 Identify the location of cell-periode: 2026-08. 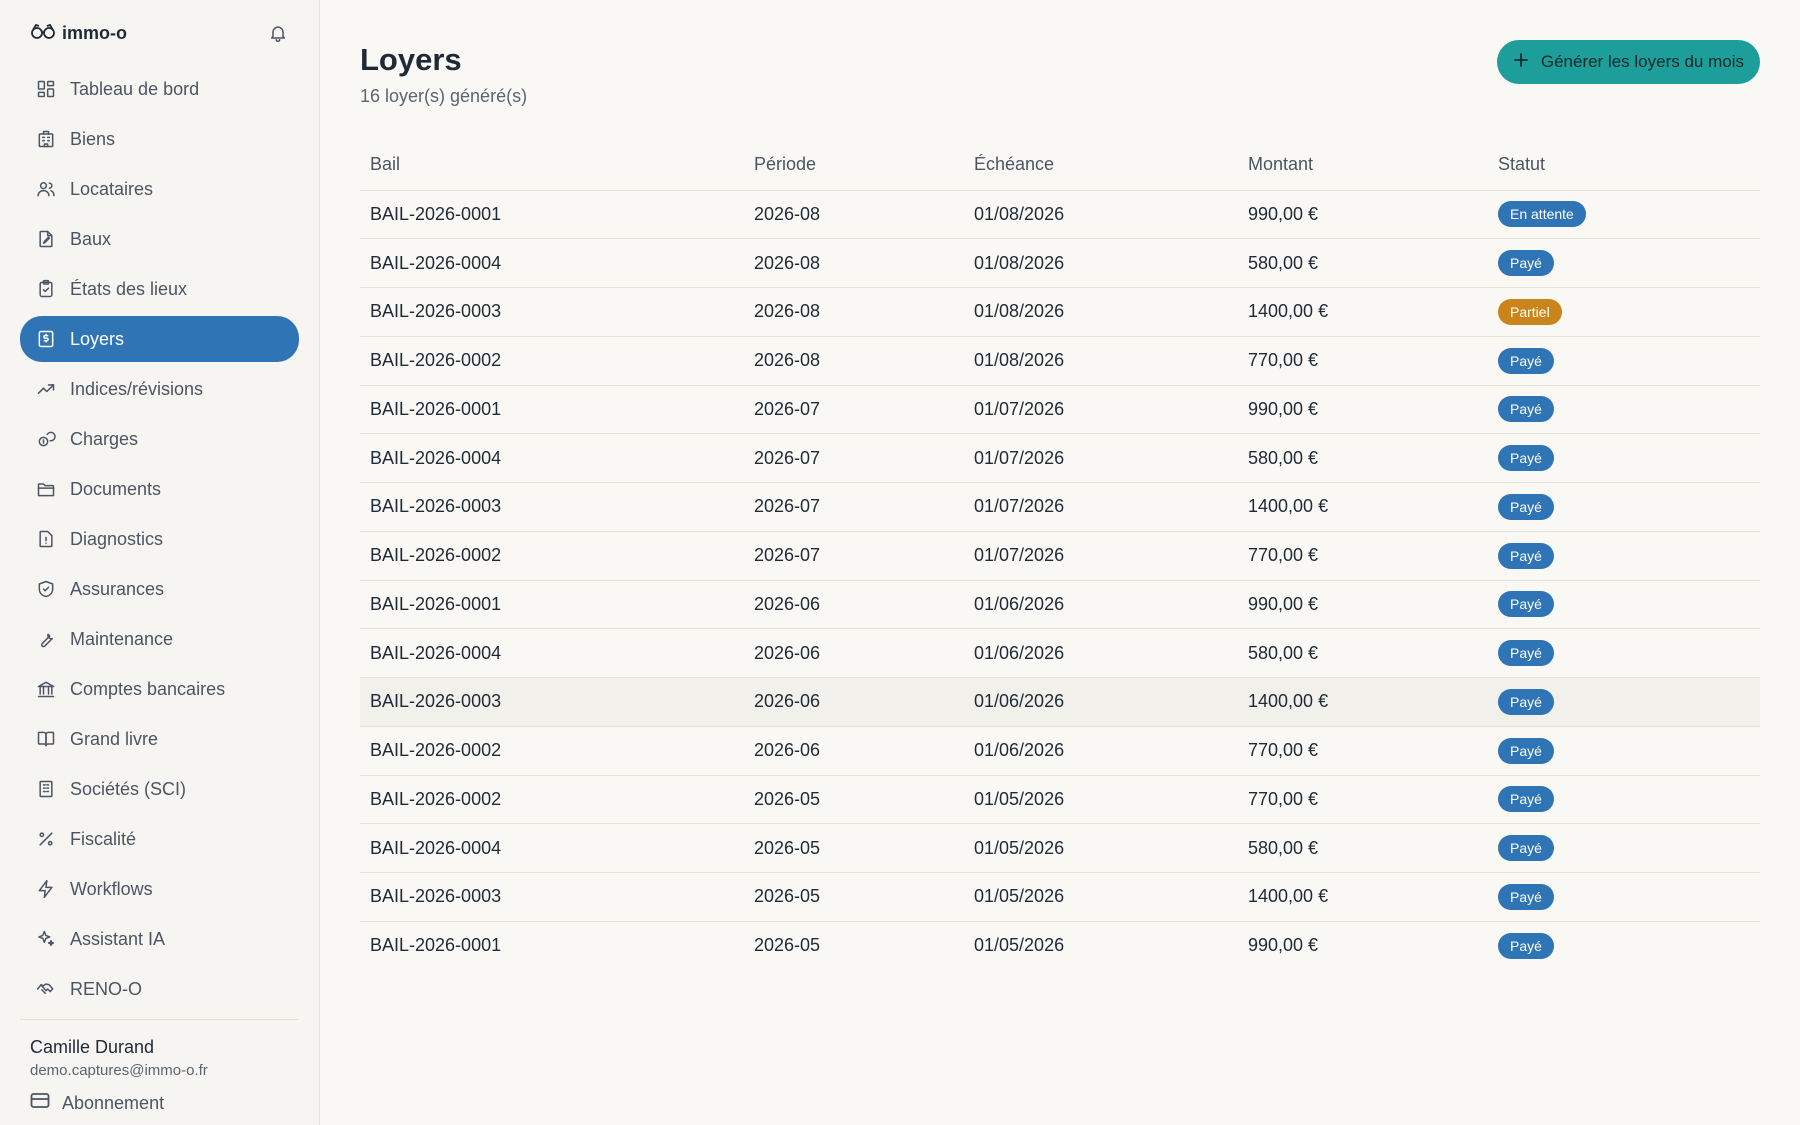
(854, 312).